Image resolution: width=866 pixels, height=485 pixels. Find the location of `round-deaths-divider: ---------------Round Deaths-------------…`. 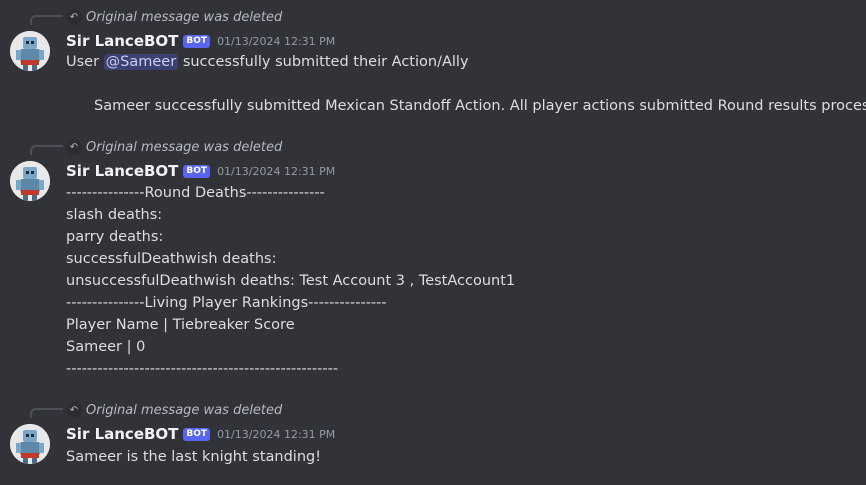

round-deaths-divider: ---------------Round Deaths-------------… is located at coordinates (195, 193).